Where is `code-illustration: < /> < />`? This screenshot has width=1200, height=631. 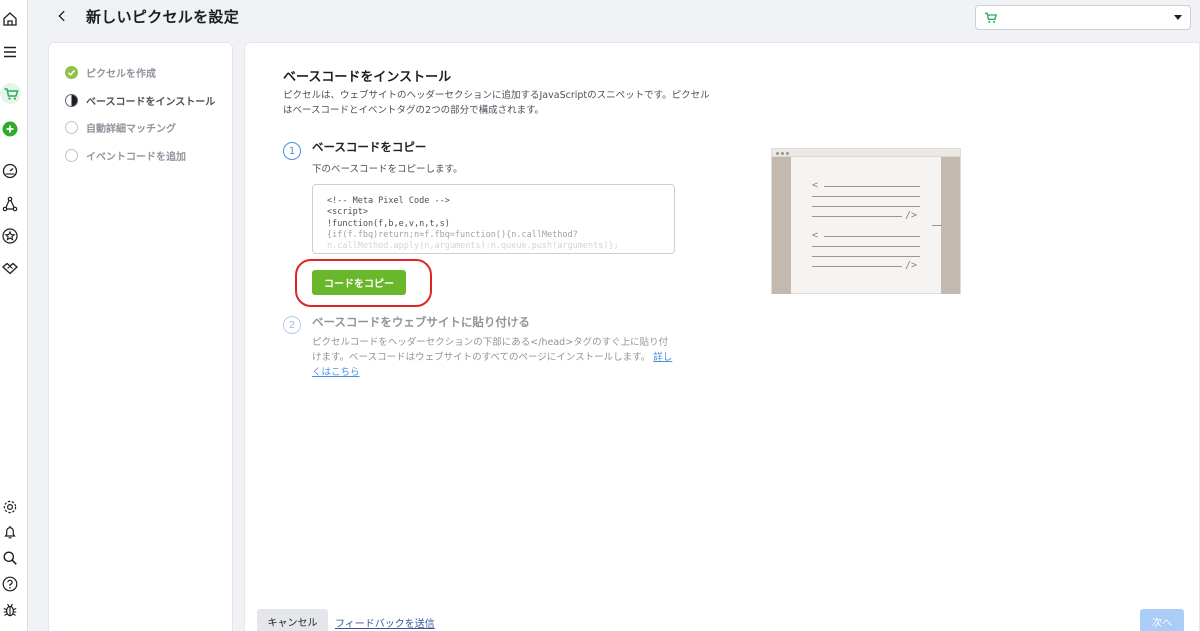 code-illustration: < /> < /> is located at coordinates (866, 221).